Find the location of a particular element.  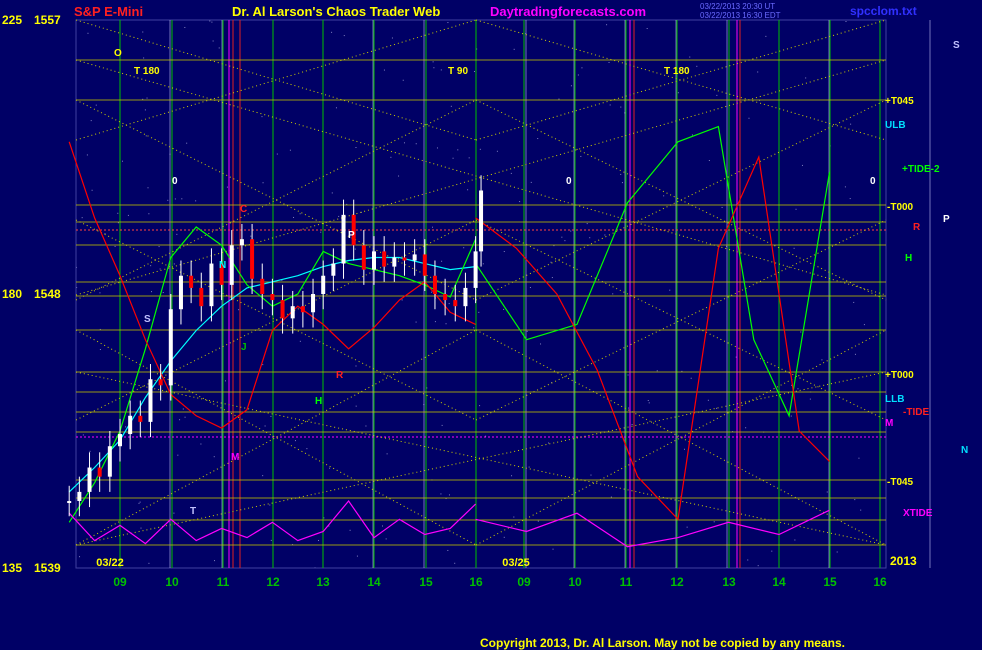

level-label: ULB is located at coordinates (895, 125).